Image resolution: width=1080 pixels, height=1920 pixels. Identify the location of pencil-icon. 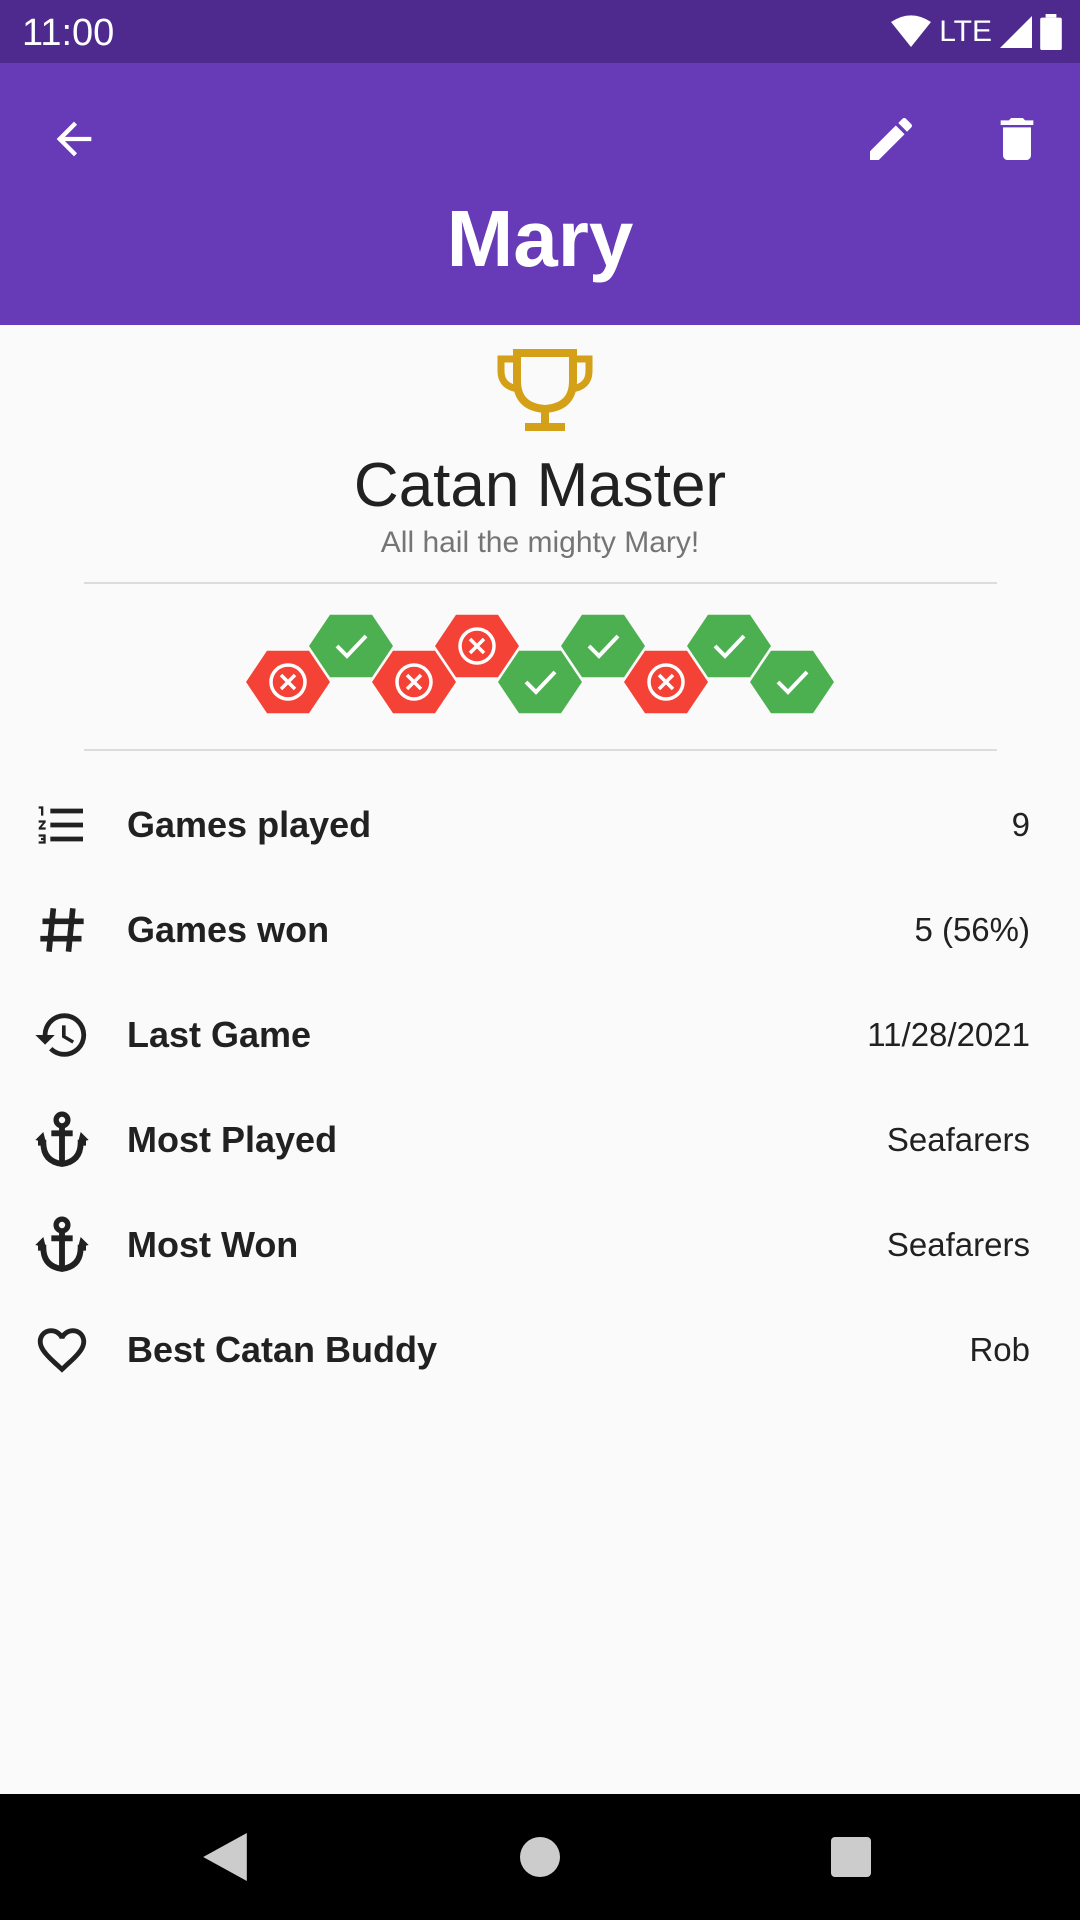
(891, 138).